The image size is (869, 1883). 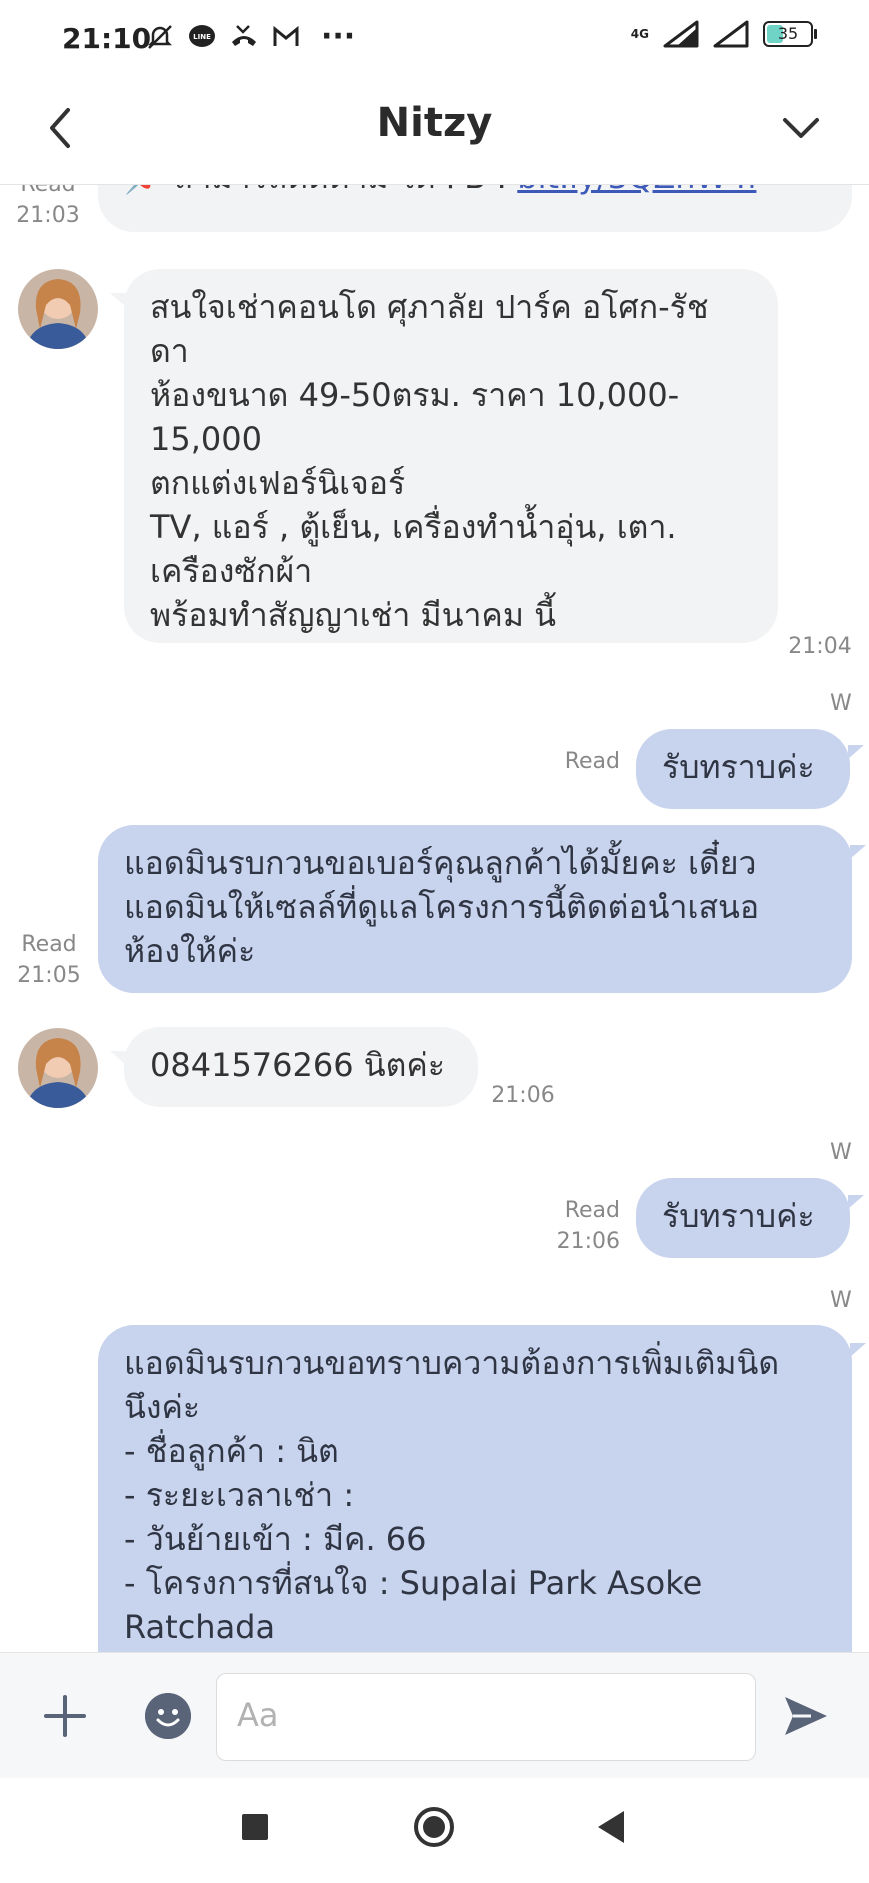 What do you see at coordinates (49, 960) in the screenshot?
I see `message-meta: Read 21:05` at bounding box center [49, 960].